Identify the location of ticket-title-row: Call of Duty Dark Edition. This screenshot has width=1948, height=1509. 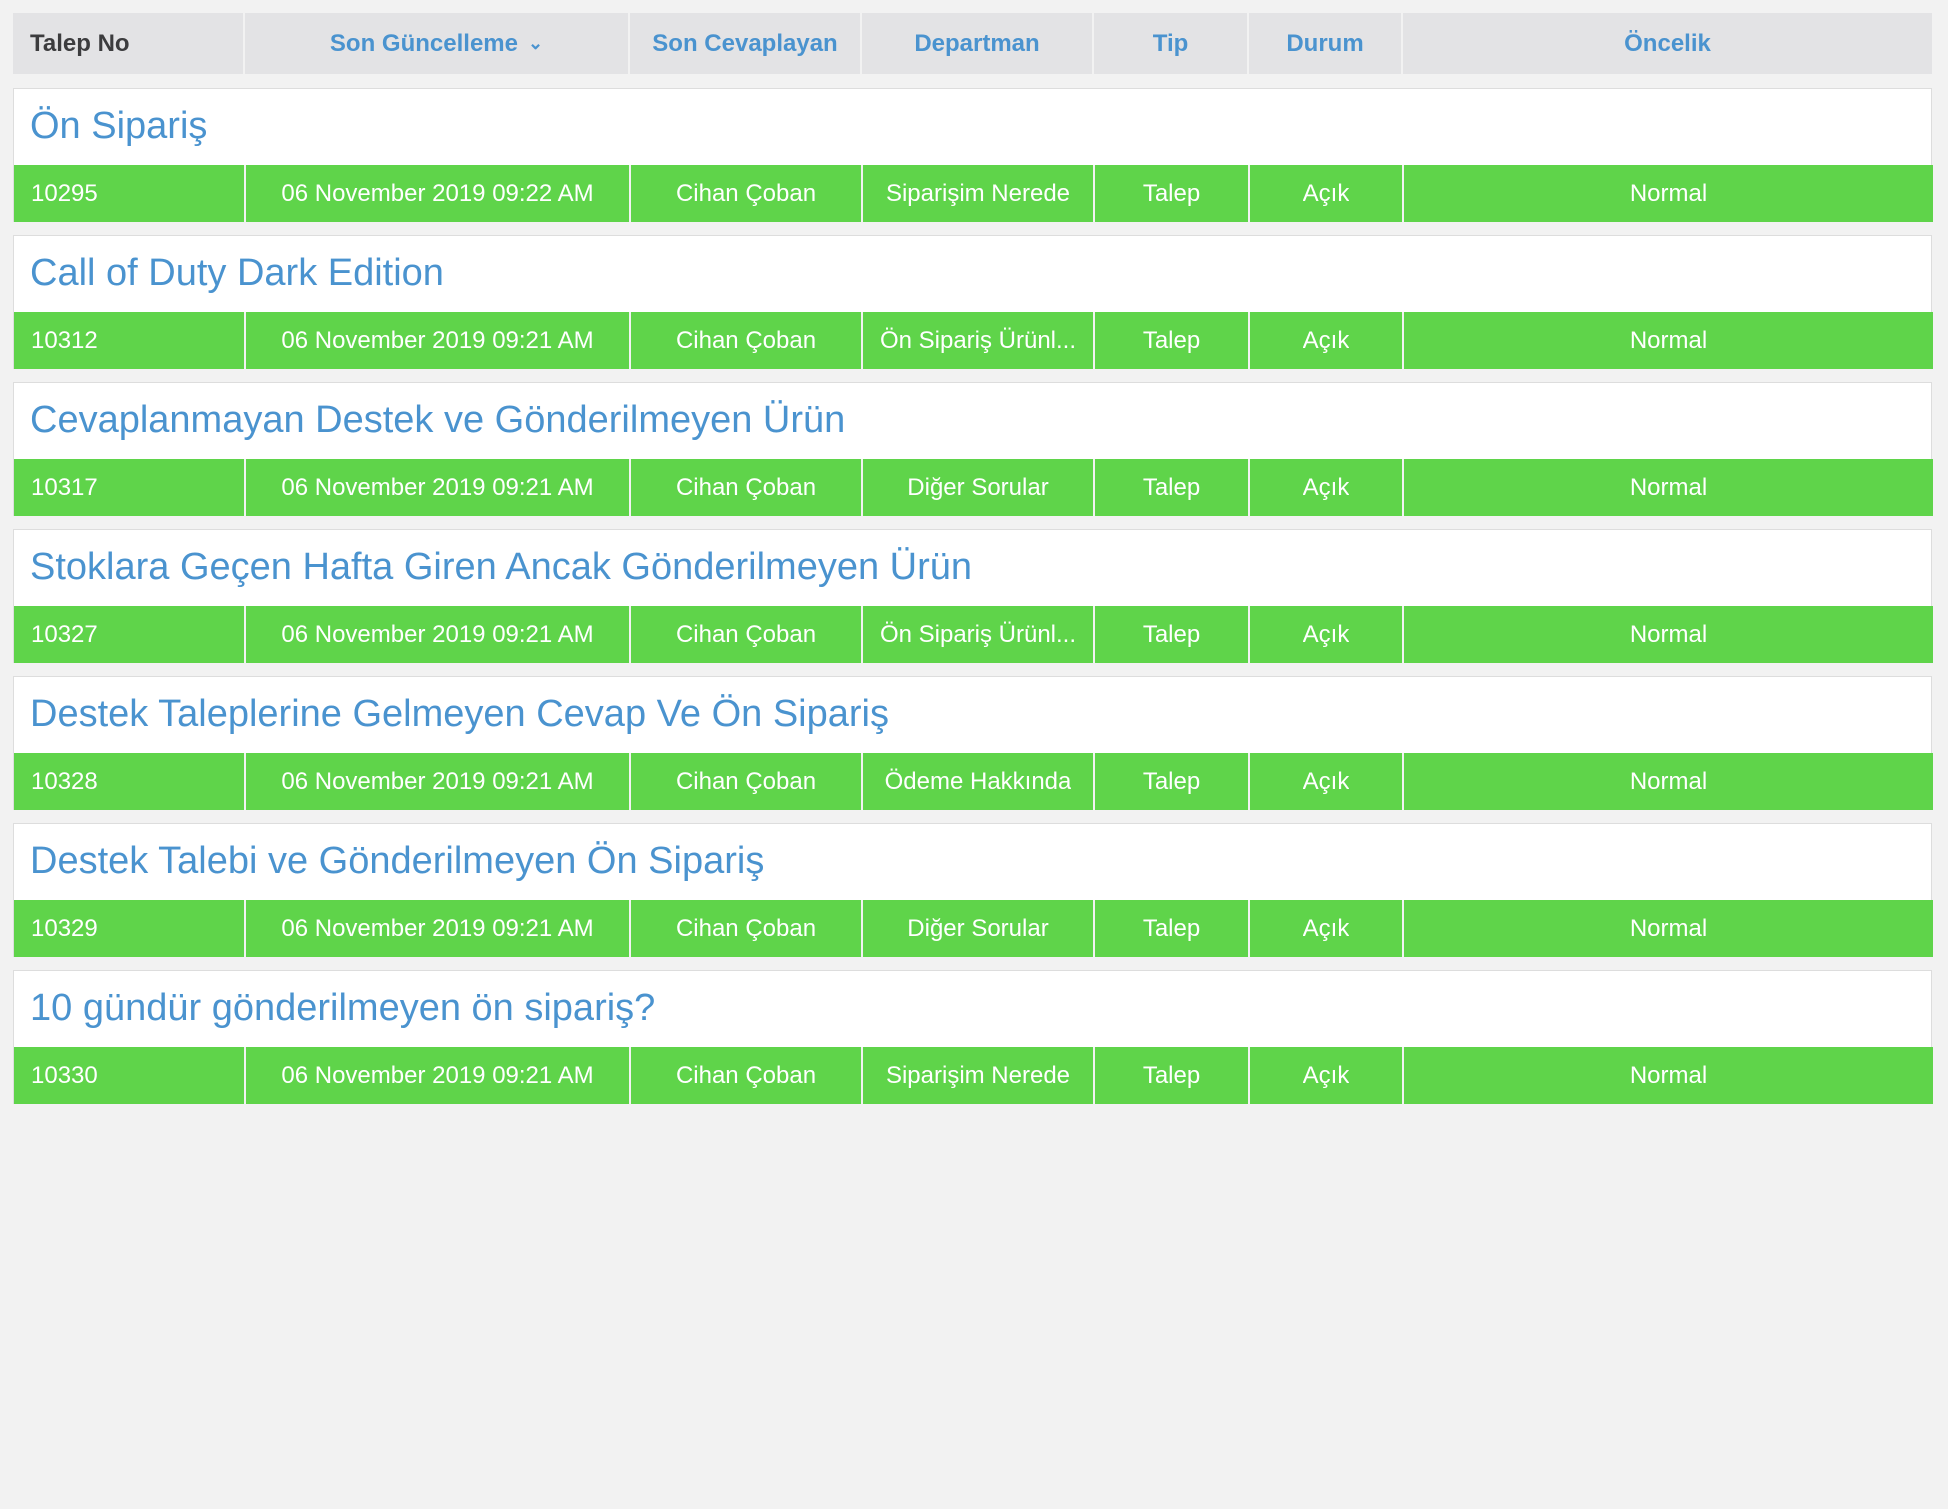
(972, 274).